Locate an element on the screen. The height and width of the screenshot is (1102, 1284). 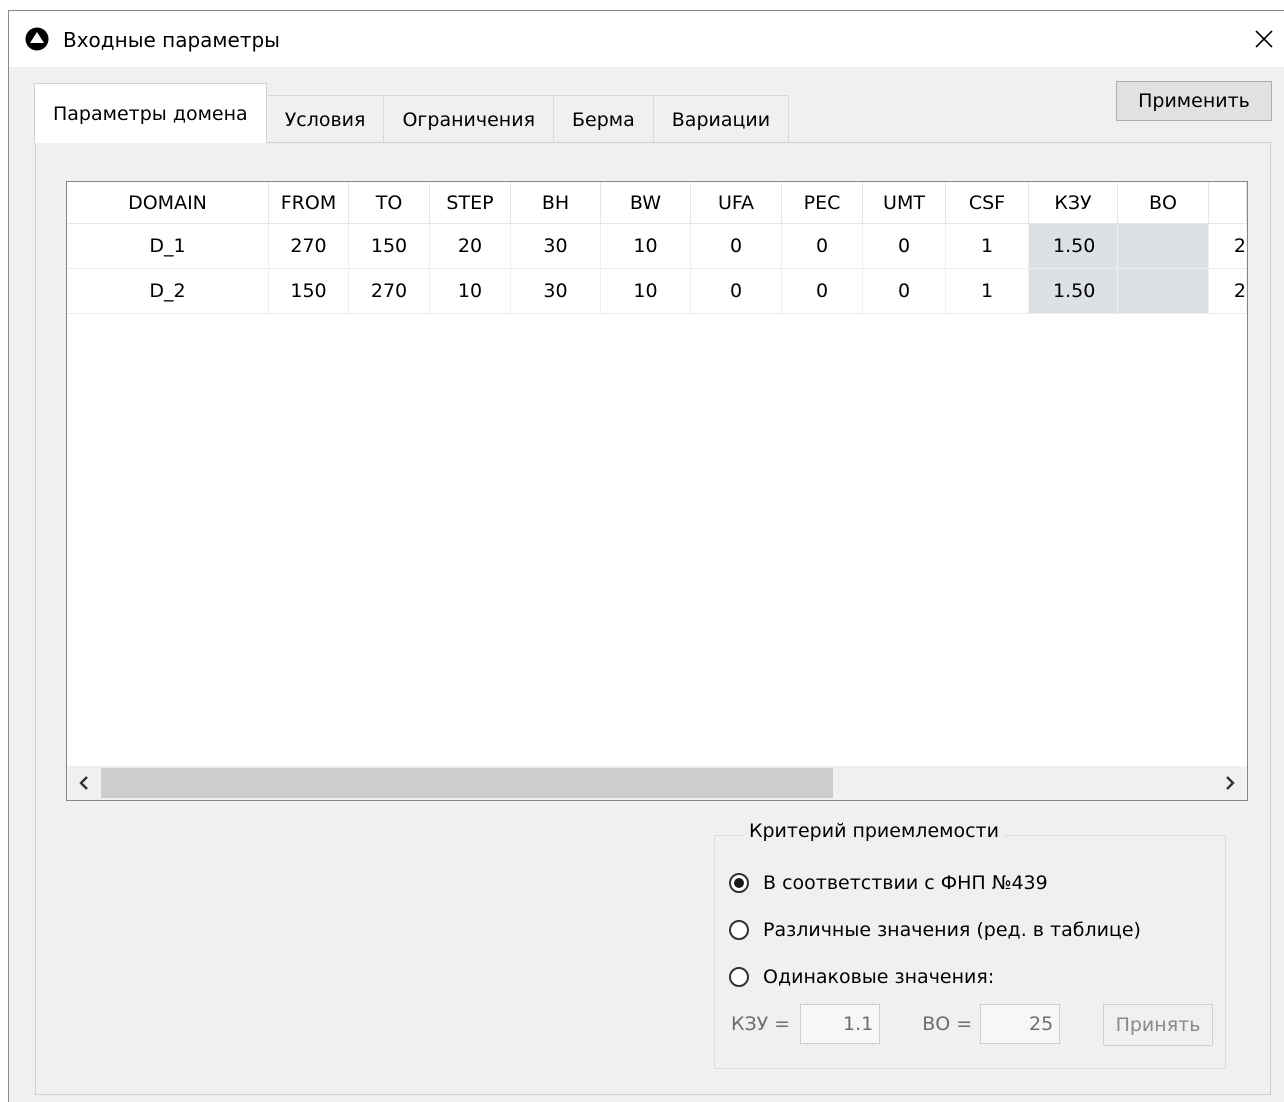
kzu-label: КЗУ = is located at coordinates (761, 1024).